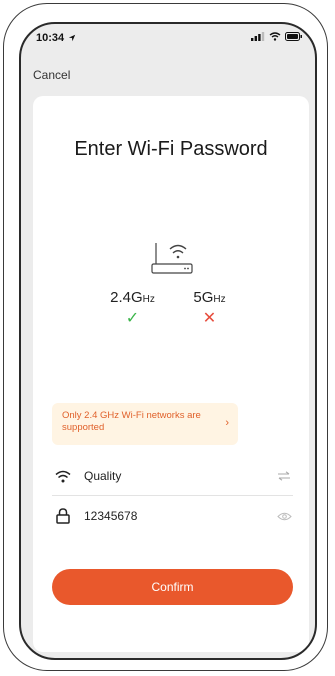  I want to click on status-time: 10:34, so click(56, 38).